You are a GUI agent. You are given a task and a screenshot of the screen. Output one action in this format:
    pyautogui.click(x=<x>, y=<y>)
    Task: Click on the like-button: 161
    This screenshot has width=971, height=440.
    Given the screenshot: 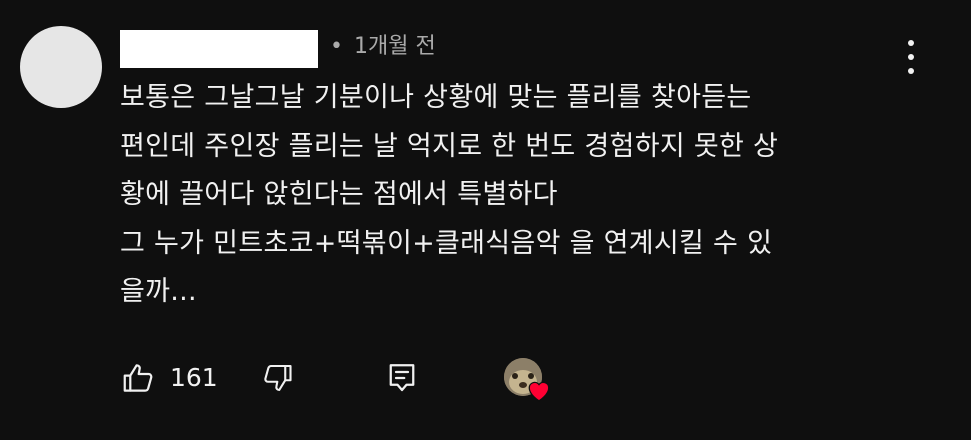 What is the action you would take?
    pyautogui.click(x=169, y=378)
    